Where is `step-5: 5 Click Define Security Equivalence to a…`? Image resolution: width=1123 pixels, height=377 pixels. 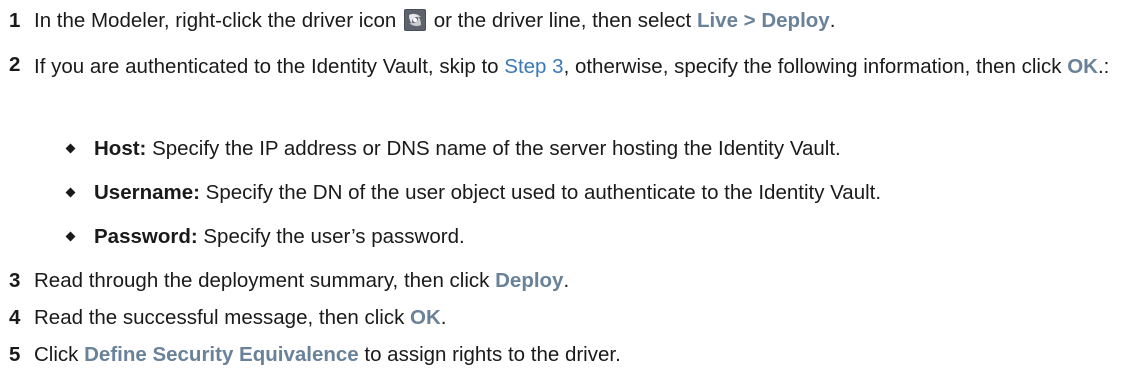
step-5: 5 Click Define Security Equivalence to a… is located at coordinates (564, 355).